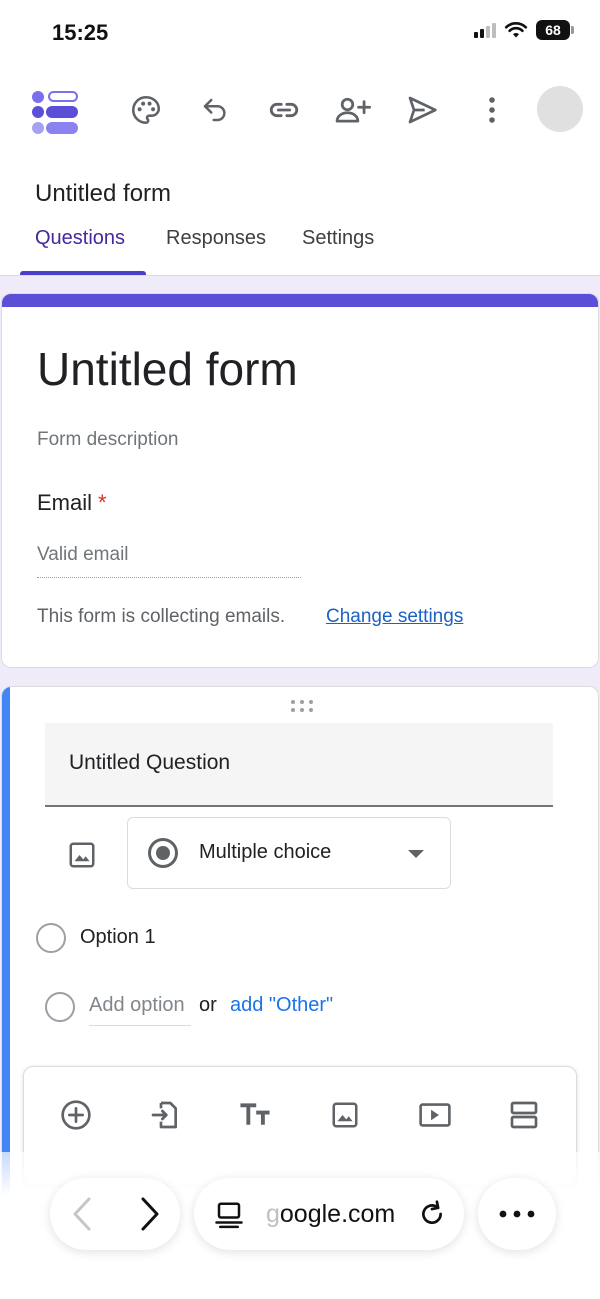 This screenshot has height=1299, width=600. What do you see at coordinates (265, 852) in the screenshot?
I see `question-type-label: Multiple choice` at bounding box center [265, 852].